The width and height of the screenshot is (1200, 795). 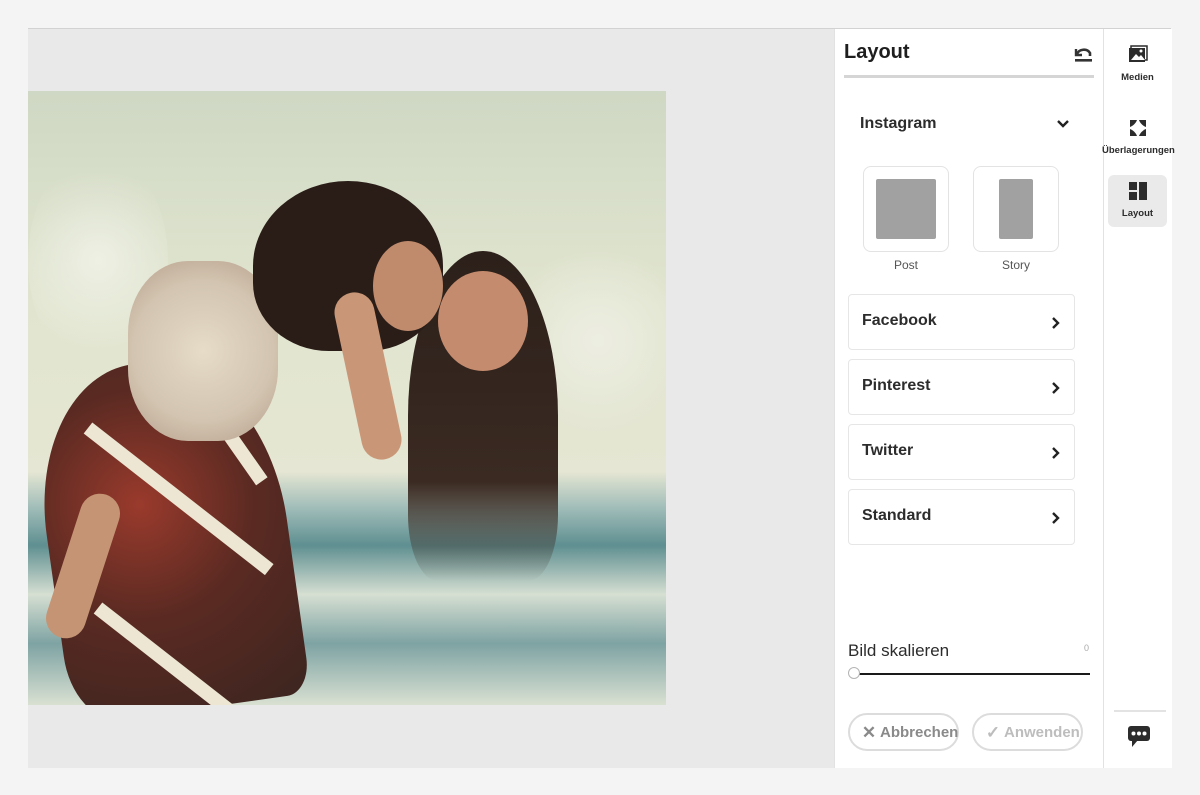 I want to click on chat-bubble-icon, so click(x=1139, y=737).